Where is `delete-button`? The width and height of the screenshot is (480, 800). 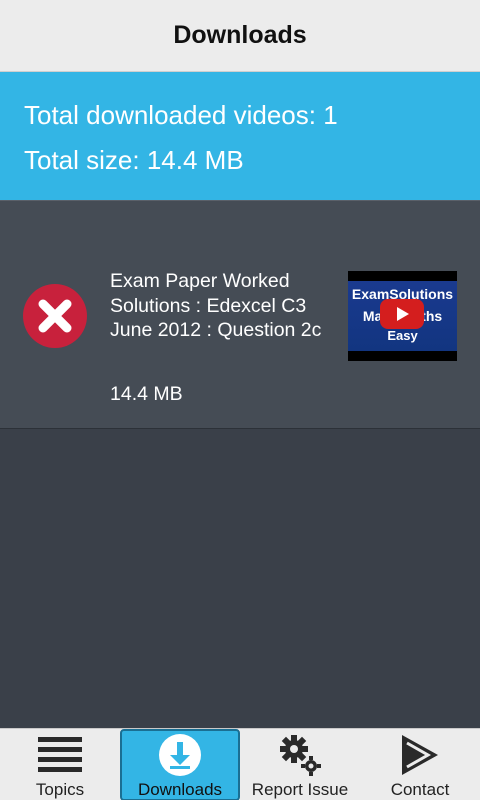 delete-button is located at coordinates (55, 316).